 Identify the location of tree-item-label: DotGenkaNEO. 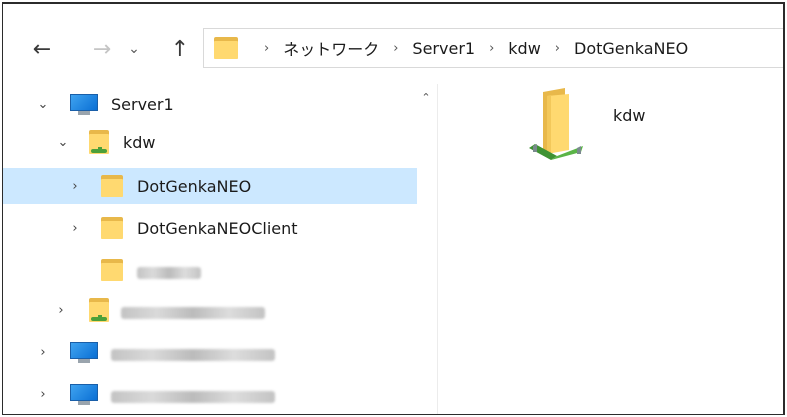
(194, 186).